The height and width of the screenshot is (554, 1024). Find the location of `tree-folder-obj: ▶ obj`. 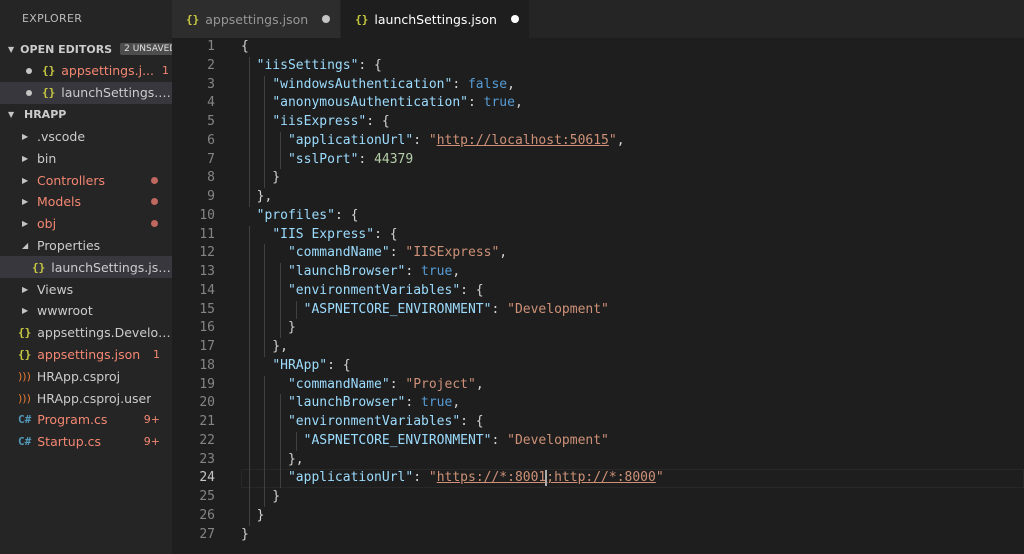

tree-folder-obj: ▶ obj is located at coordinates (86, 224).